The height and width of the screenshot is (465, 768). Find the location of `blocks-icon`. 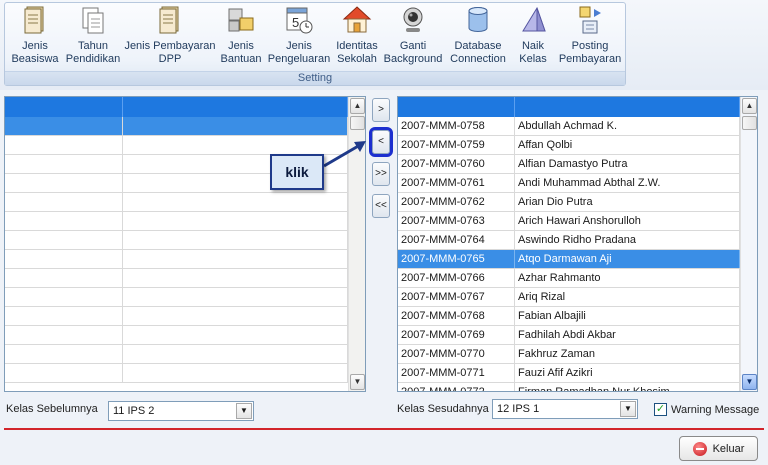

blocks-icon is located at coordinates (241, 20).